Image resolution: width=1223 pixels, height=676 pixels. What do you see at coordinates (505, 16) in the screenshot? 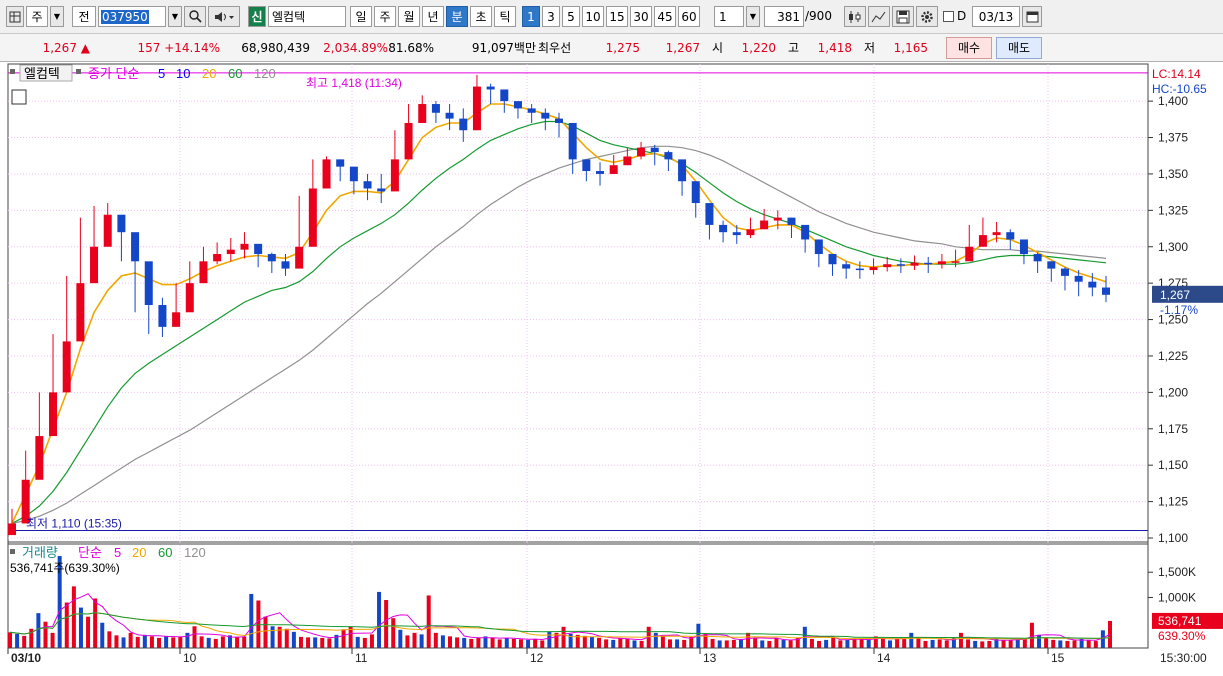
I see `period-tick-button: 틱` at bounding box center [505, 16].